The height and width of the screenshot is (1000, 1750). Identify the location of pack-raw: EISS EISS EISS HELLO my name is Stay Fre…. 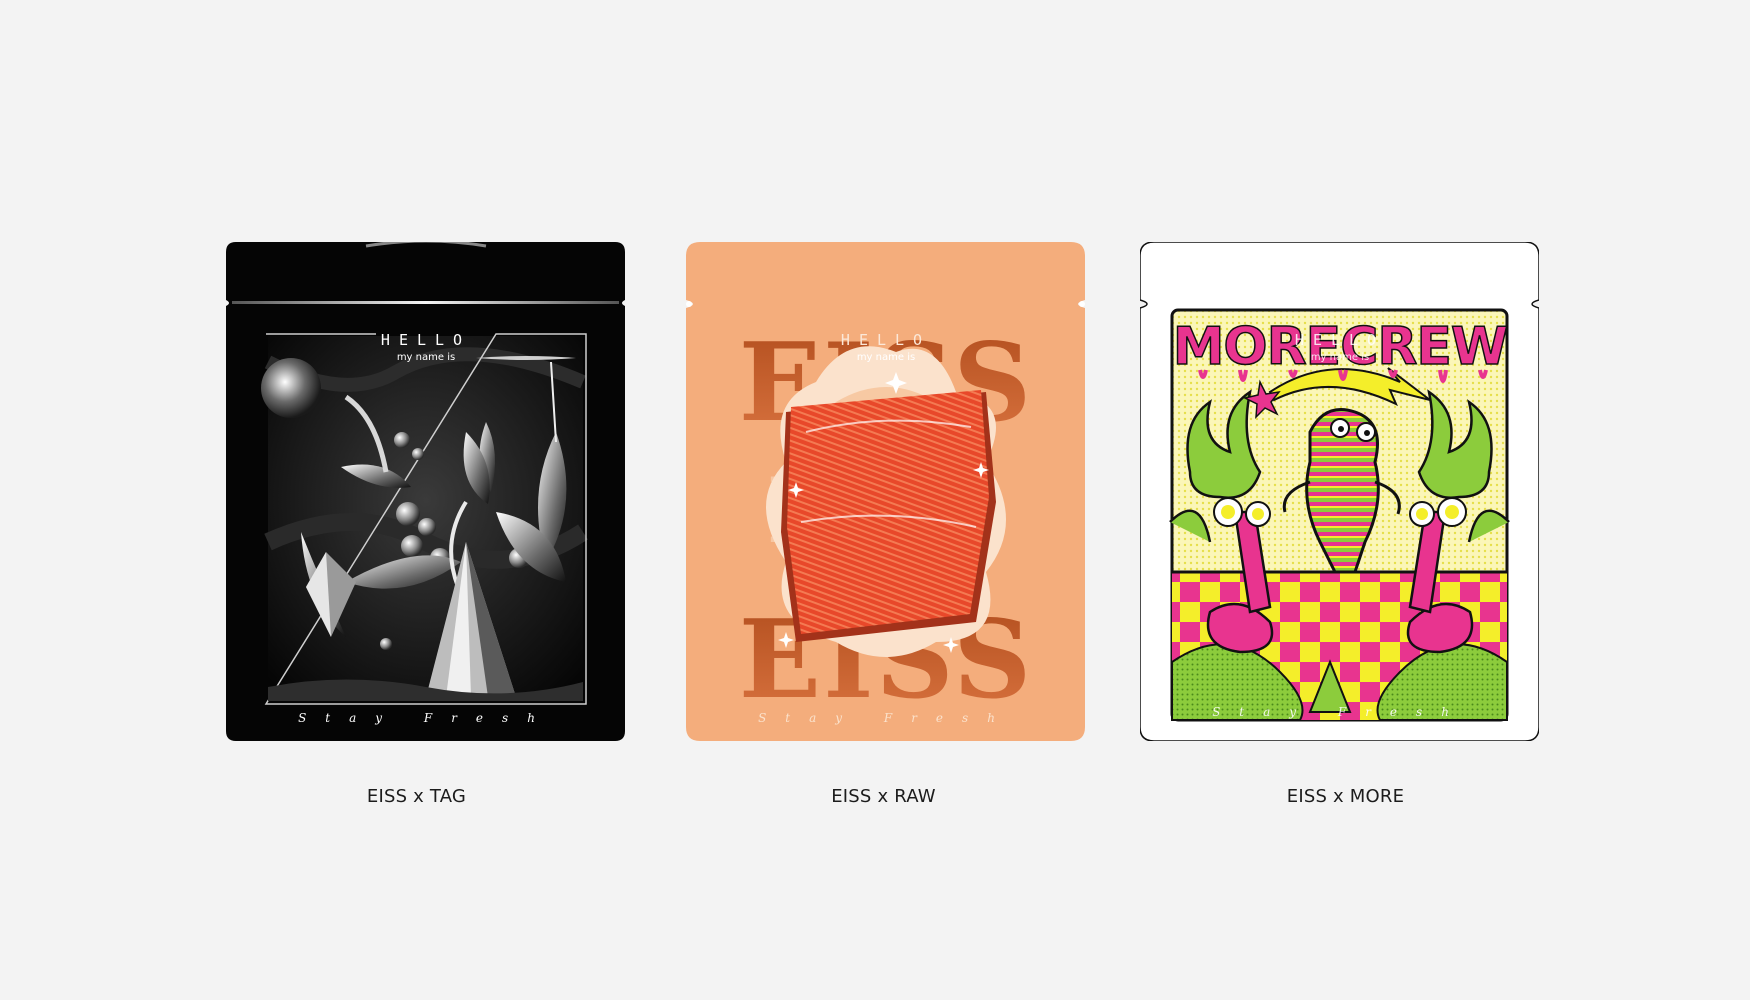
(885, 491).